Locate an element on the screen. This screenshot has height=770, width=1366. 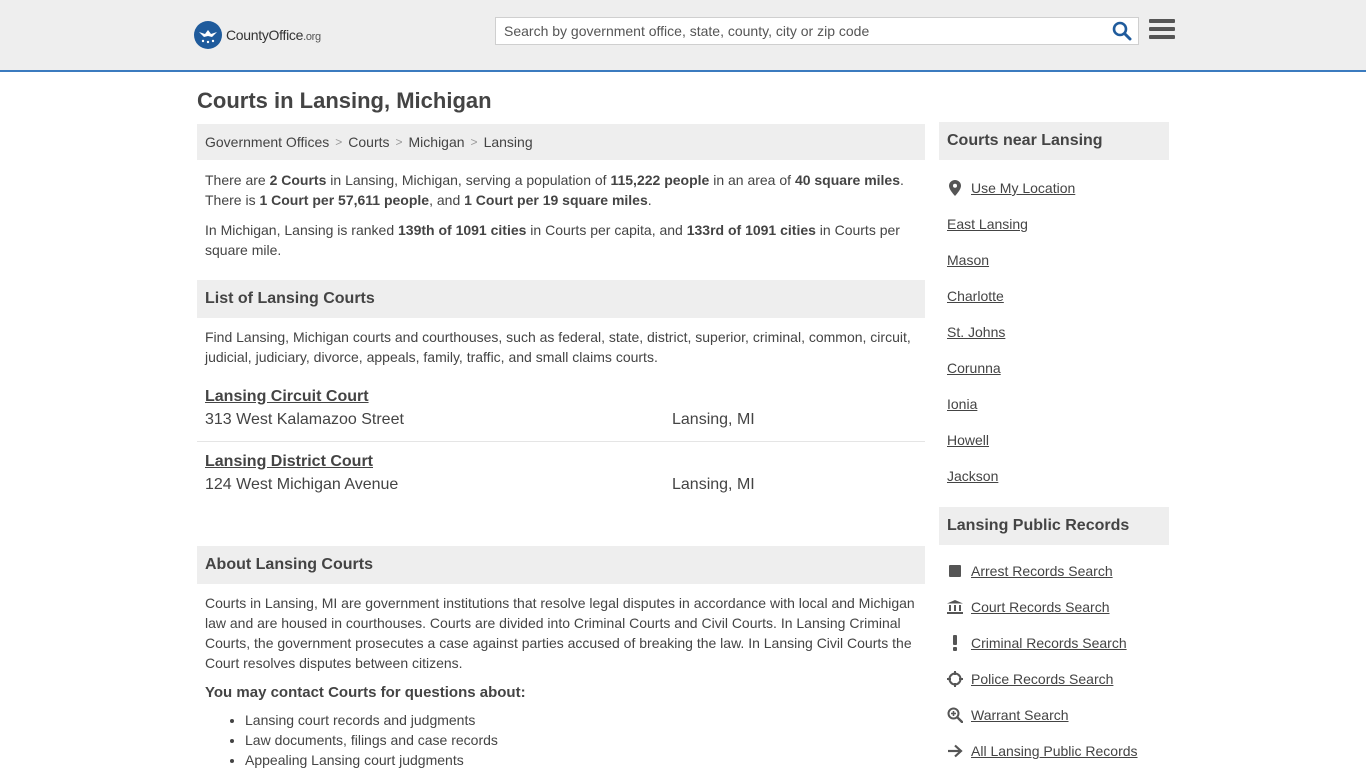
list-item: All Lansing Public Records is located at coordinates (1054, 751).